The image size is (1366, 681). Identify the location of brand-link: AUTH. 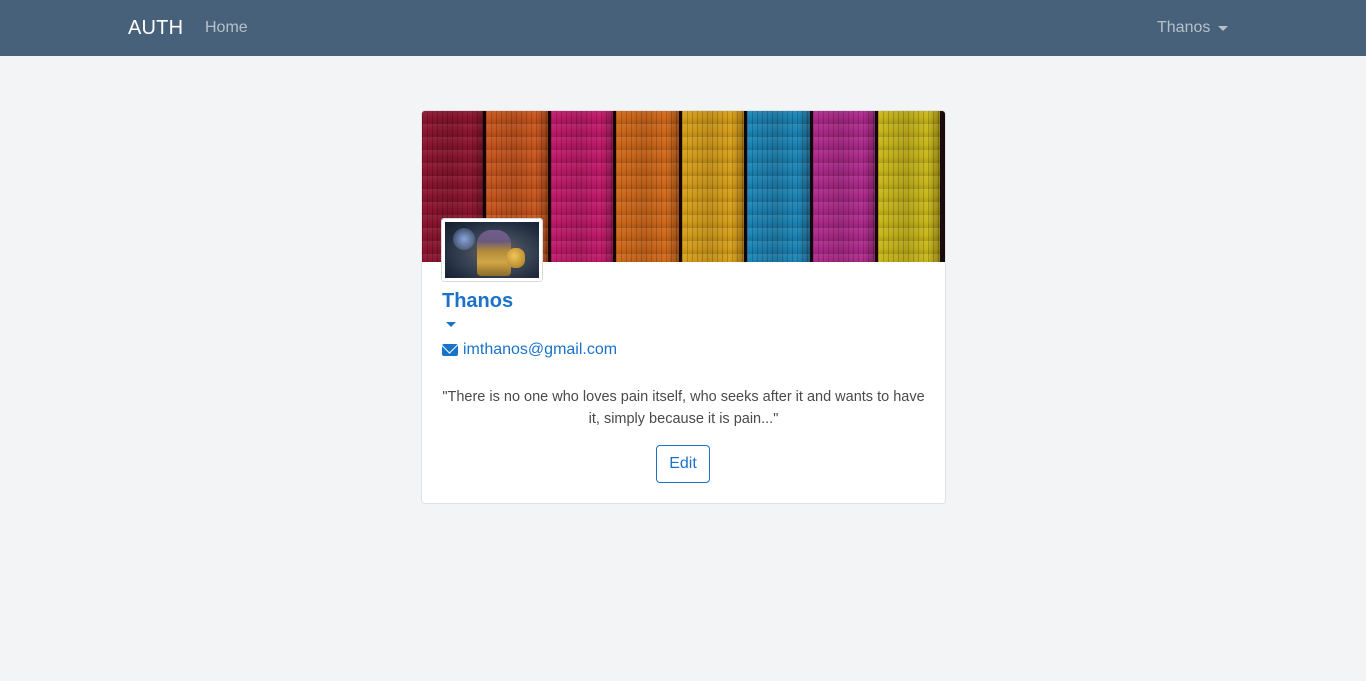
(155, 28).